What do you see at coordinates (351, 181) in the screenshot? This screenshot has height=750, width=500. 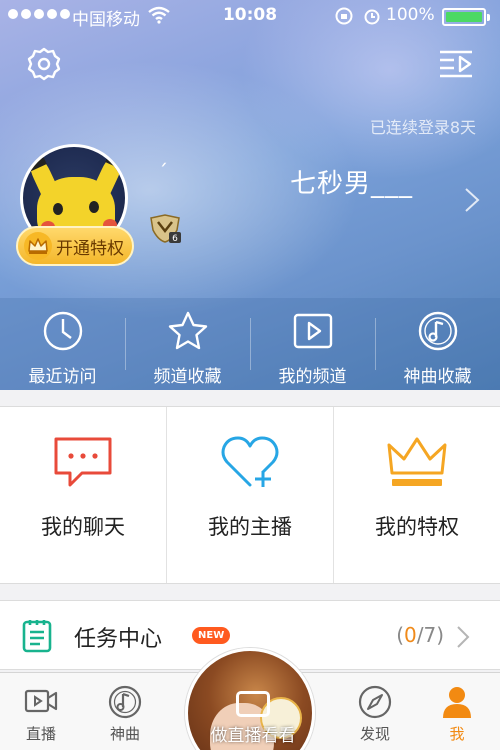 I see `user-nickname: 七秒男___` at bounding box center [351, 181].